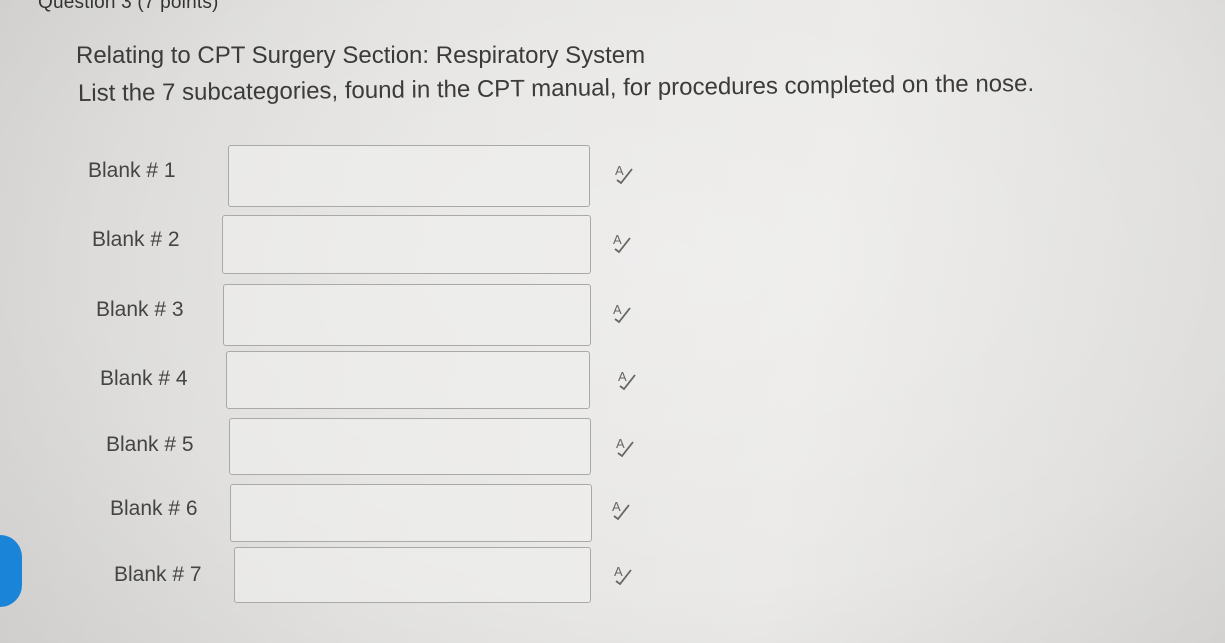 The height and width of the screenshot is (643, 1225). I want to click on blank-label-7: Blank # 7, so click(158, 574).